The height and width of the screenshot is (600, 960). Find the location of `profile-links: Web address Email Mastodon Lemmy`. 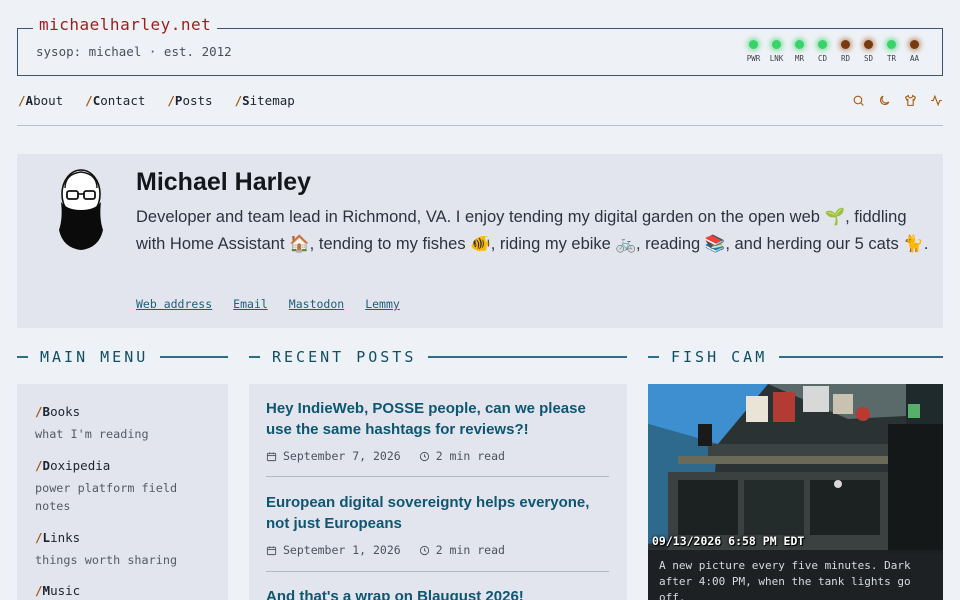

profile-links: Web address Email Mastodon Lemmy is located at coordinates (268, 304).